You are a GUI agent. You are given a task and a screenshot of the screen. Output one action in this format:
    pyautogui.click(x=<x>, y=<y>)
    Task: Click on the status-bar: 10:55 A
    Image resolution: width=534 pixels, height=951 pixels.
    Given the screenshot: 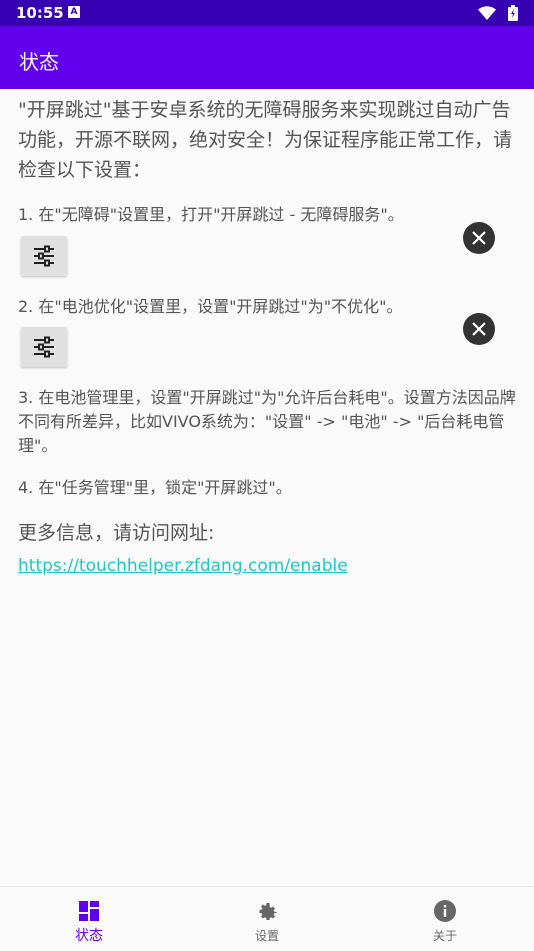 What is the action you would take?
    pyautogui.click(x=267, y=13)
    